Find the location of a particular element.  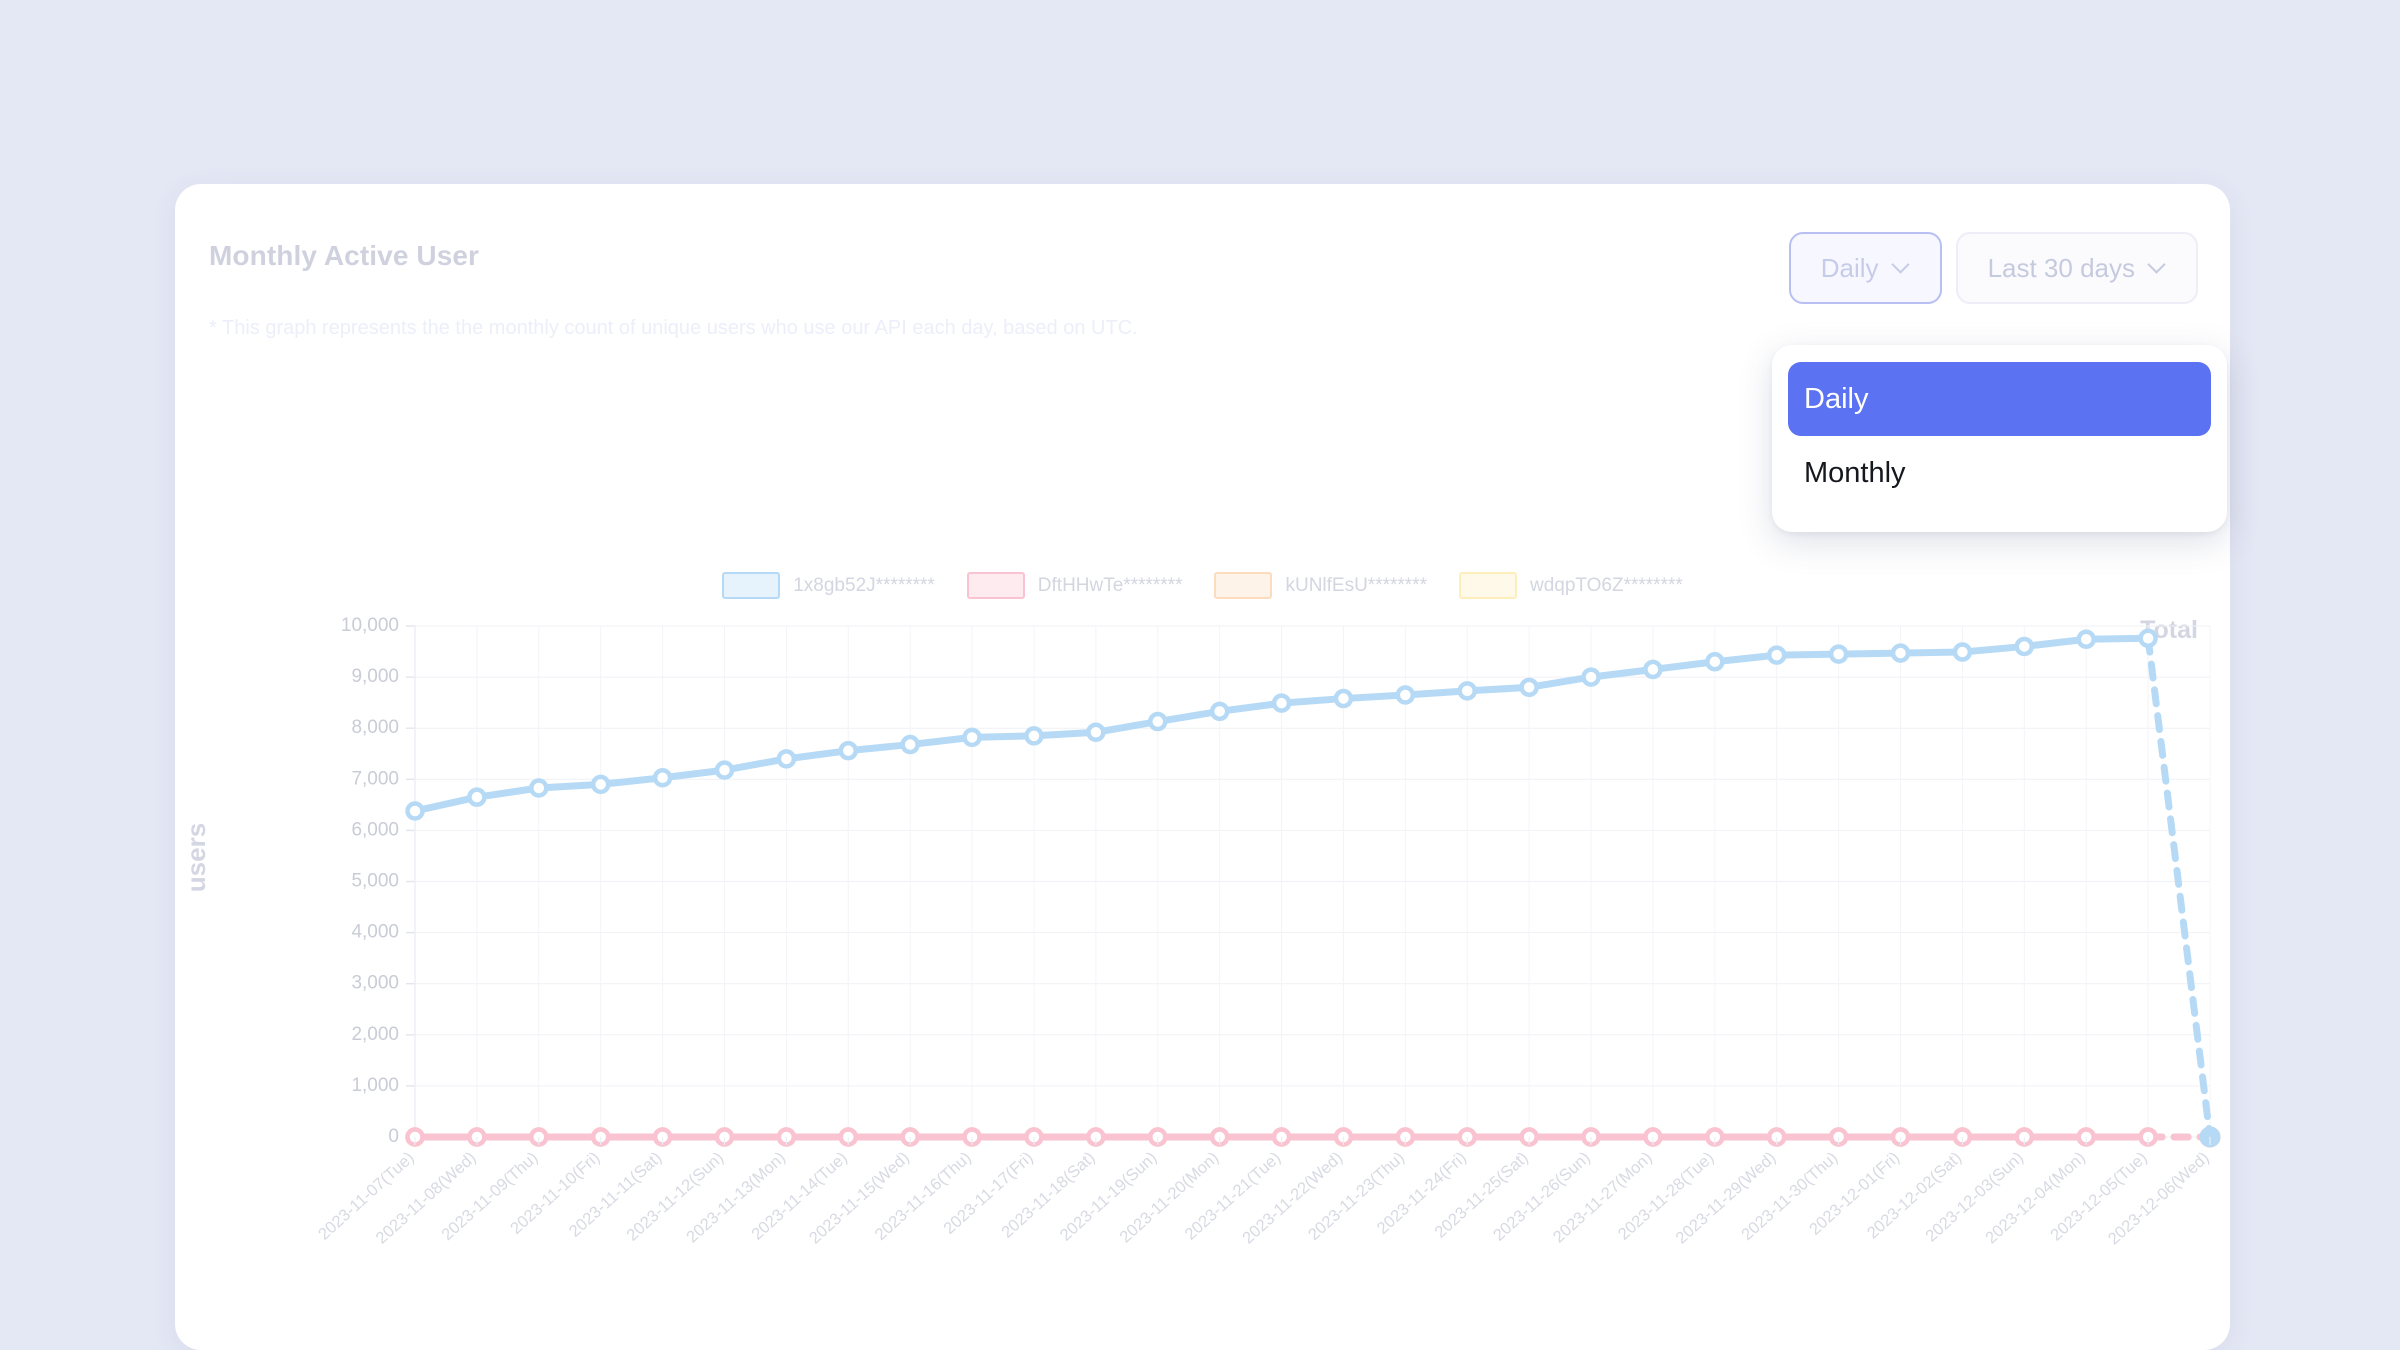

dropdown-option: Daily is located at coordinates (1999, 399).